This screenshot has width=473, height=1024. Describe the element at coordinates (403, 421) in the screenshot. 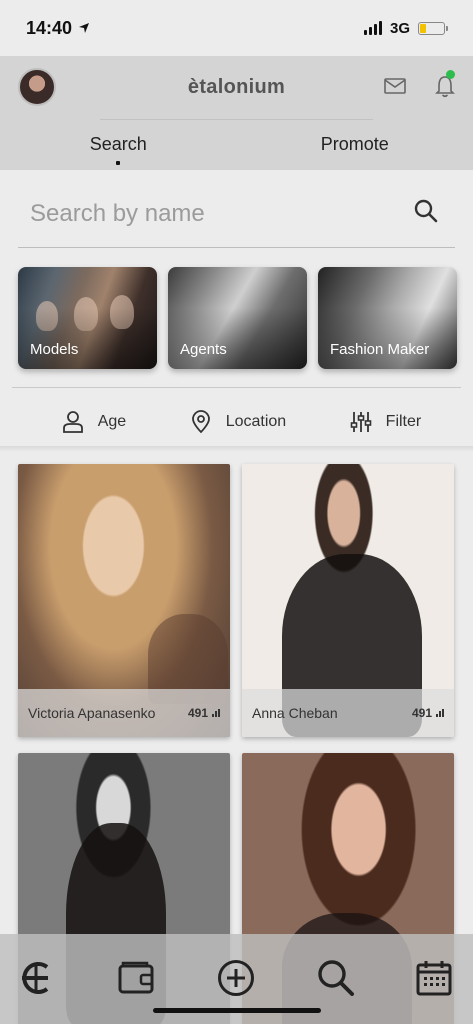

I see `filter-filter-label: Filter` at that location.